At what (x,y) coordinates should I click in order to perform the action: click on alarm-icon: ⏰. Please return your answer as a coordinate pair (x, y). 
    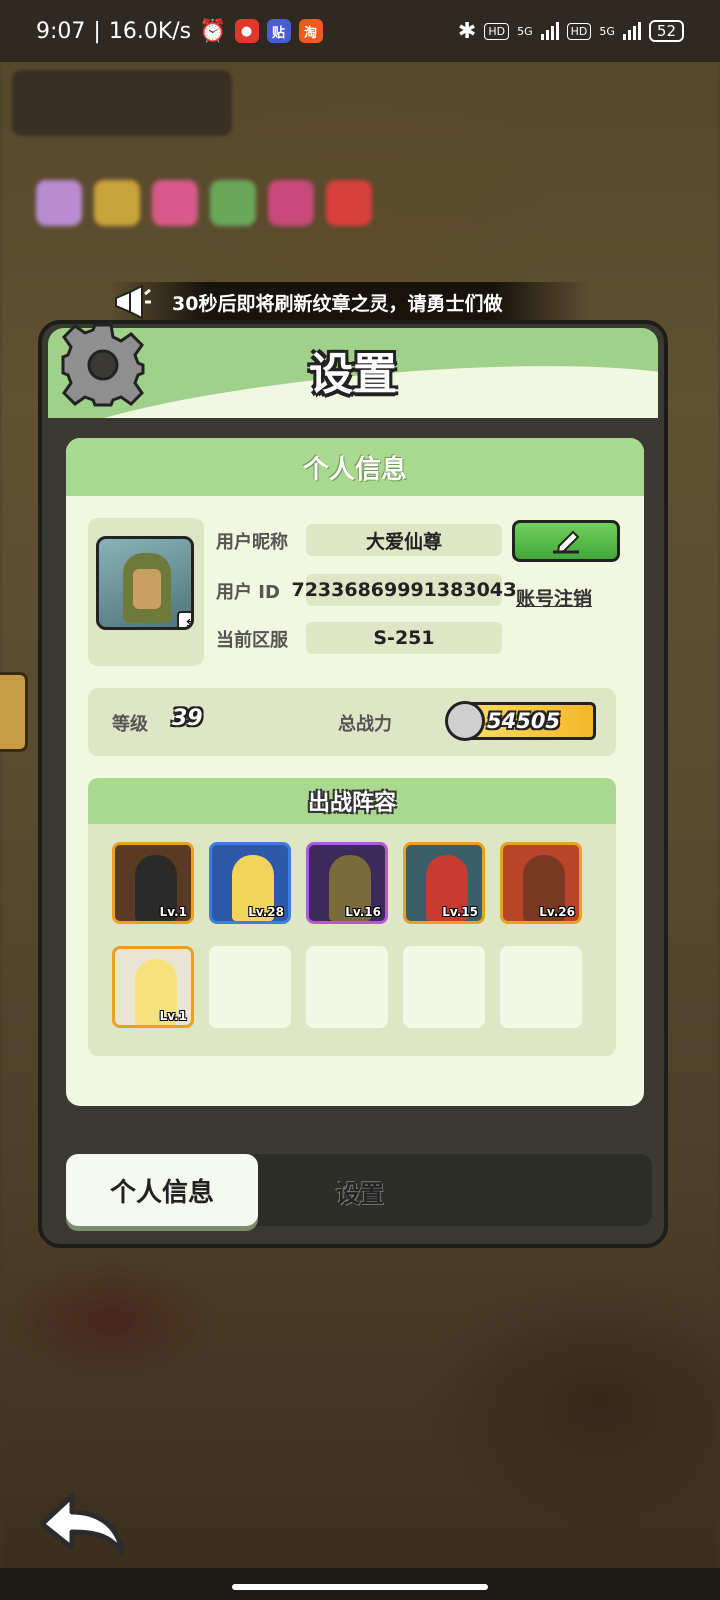
    Looking at the image, I should click on (213, 31).